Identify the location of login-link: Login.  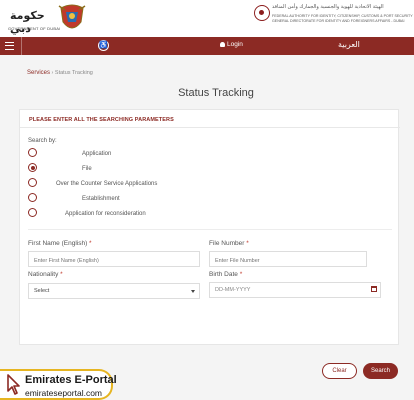
(231, 44).